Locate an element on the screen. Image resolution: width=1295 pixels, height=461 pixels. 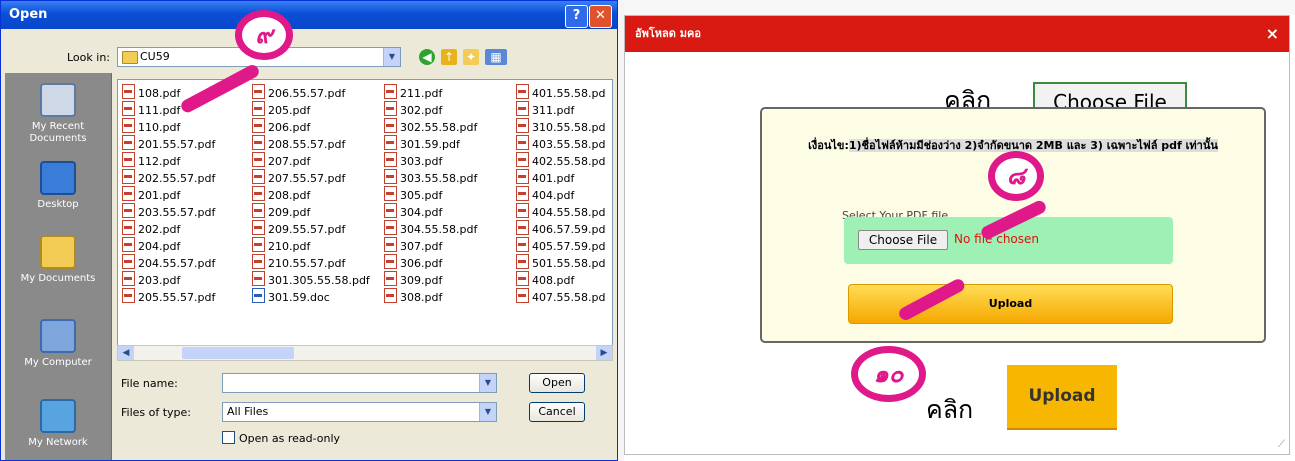
file-item: 404.55.58.pd is located at coordinates (560, 211).